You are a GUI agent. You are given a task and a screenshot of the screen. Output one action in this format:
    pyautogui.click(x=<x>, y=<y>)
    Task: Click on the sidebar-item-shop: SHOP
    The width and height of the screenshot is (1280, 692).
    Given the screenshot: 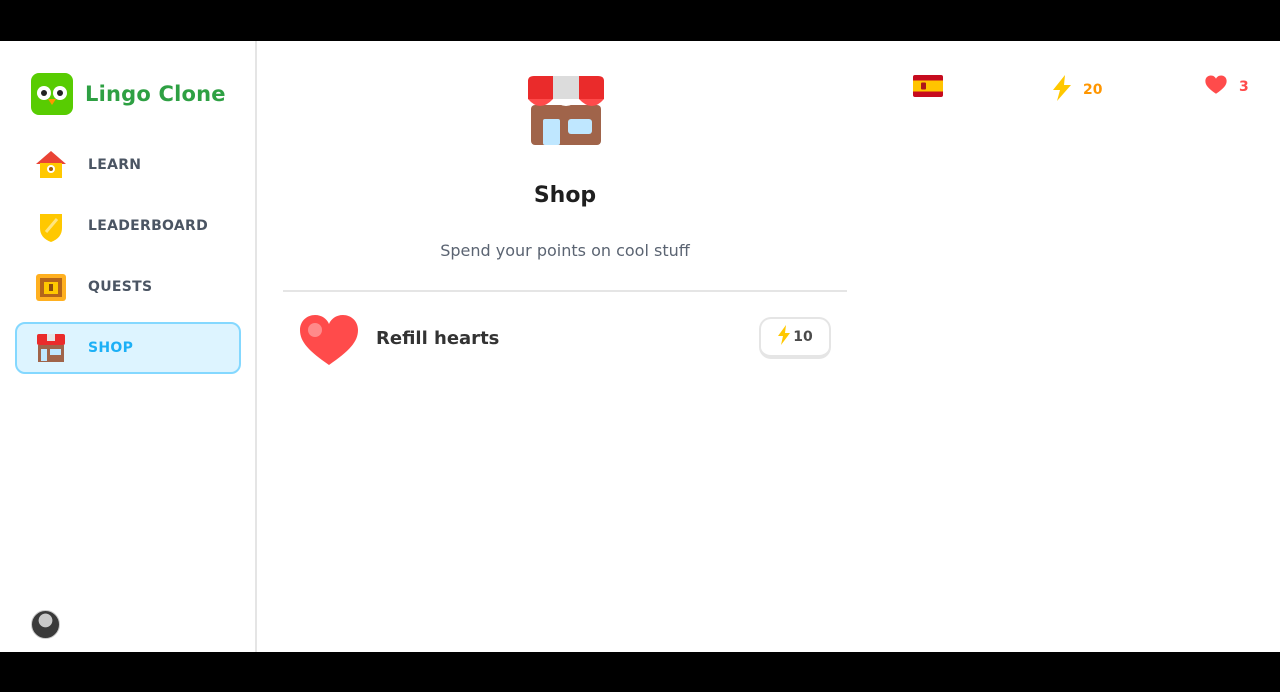 What is the action you would take?
    pyautogui.click(x=128, y=348)
    